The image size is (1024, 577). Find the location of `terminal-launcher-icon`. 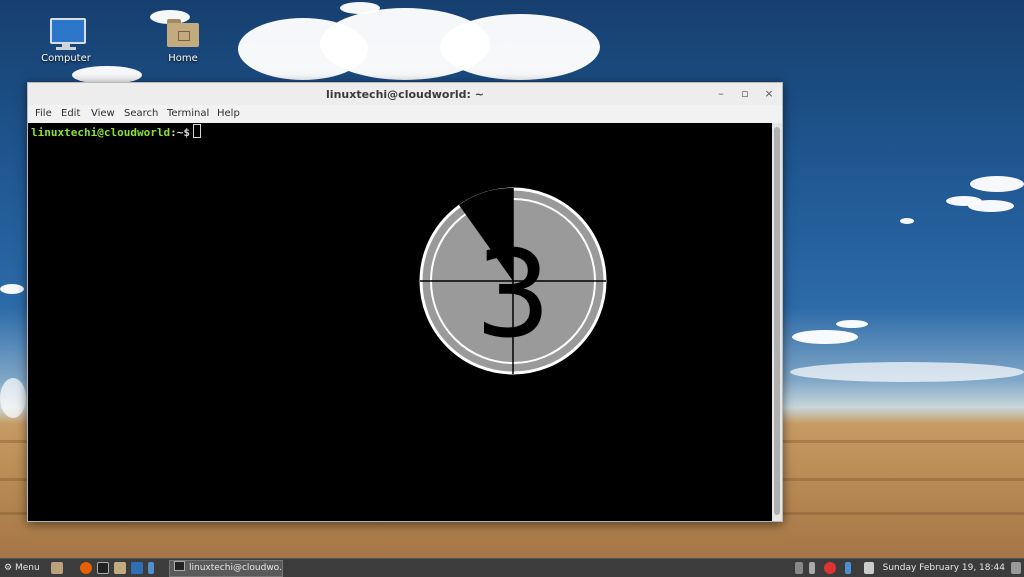

terminal-launcher-icon is located at coordinates (103, 568).